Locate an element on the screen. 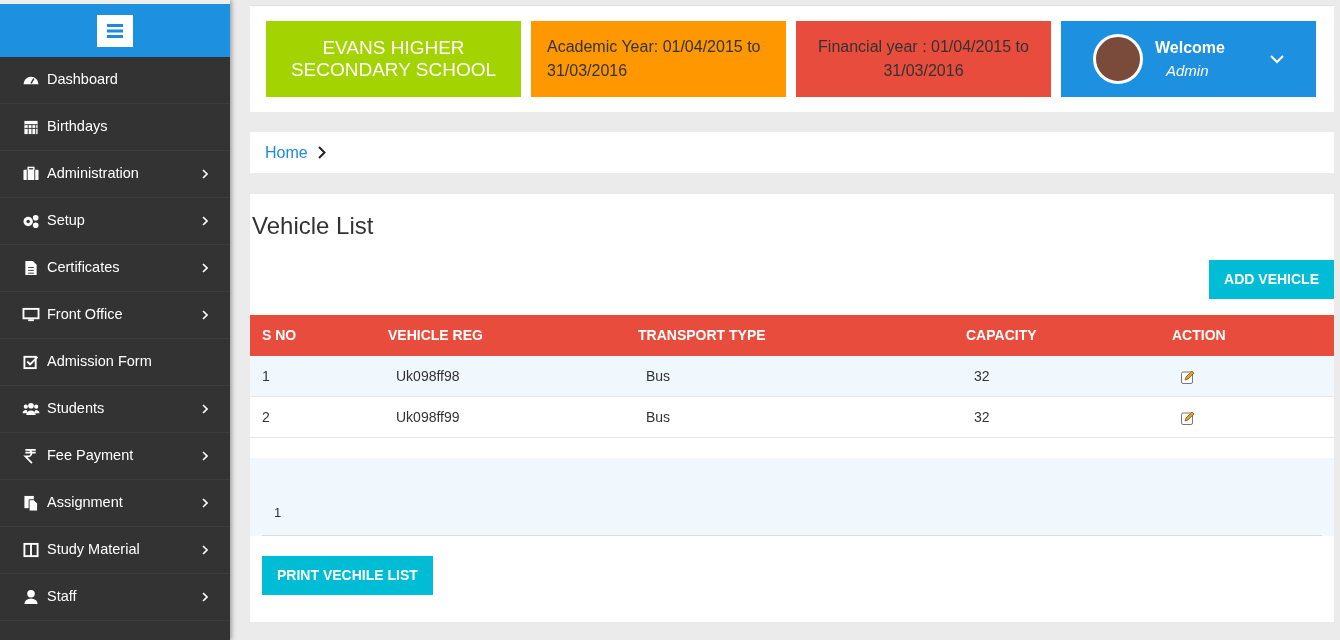 The height and width of the screenshot is (640, 1340). sidebar-item: Administration is located at coordinates (115, 174).